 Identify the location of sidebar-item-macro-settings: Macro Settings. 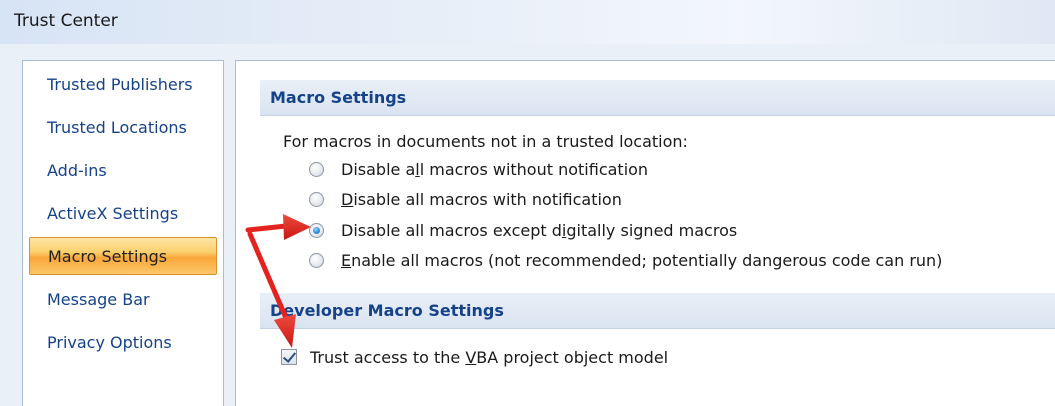
(123, 256).